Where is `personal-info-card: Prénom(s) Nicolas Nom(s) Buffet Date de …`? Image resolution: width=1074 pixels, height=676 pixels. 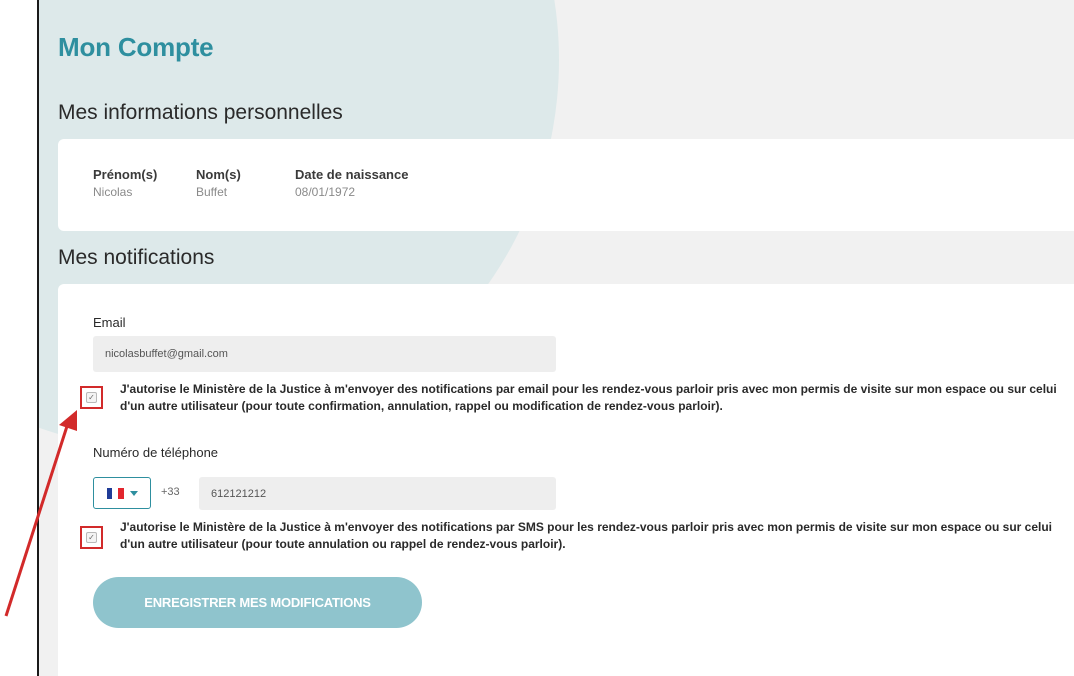
personal-info-card: Prénom(s) Nicolas Nom(s) Buffet Date de … is located at coordinates (566, 185).